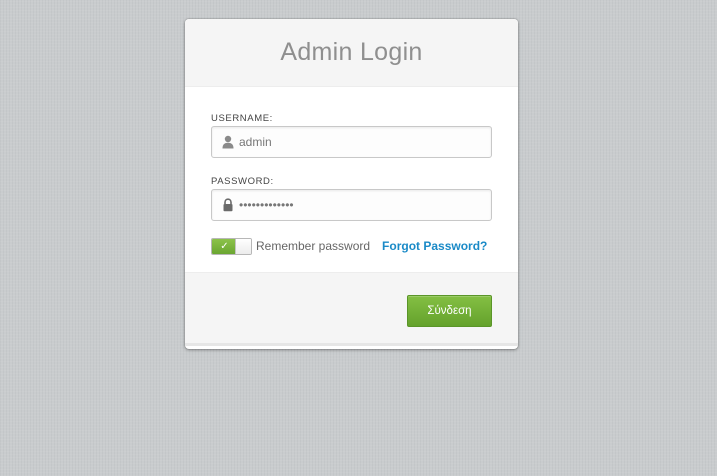 The width and height of the screenshot is (717, 476). What do you see at coordinates (228, 205) in the screenshot?
I see `lock-icon` at bounding box center [228, 205].